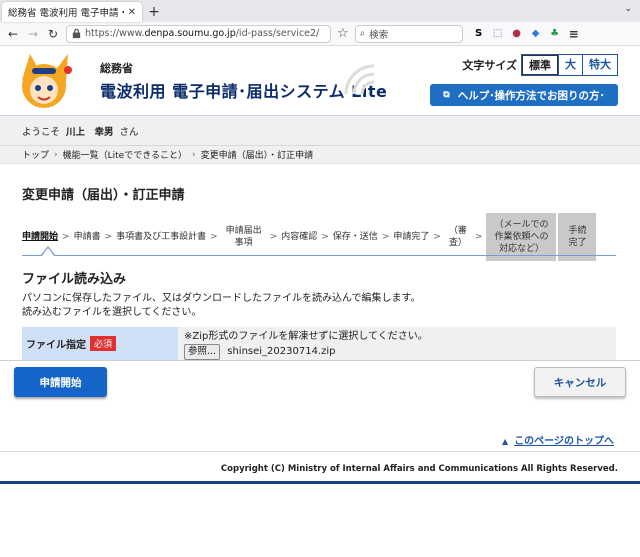 This screenshot has width=640, height=557. I want to click on tab-title: 総務省 電波利用 電子申請・届, so click(66, 13).